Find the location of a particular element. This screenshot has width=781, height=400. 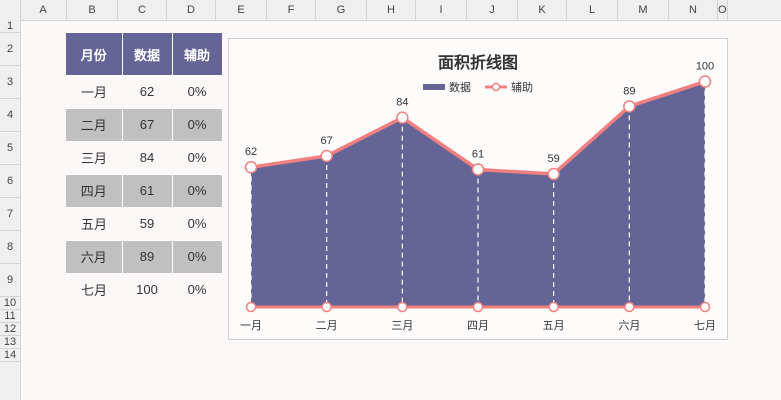

column-header-i: I is located at coordinates (441, 10).